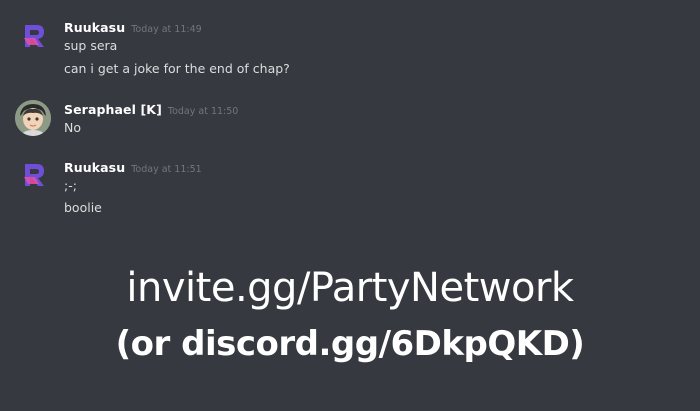  Describe the element at coordinates (72, 127) in the screenshot. I see `message-text: No` at that location.